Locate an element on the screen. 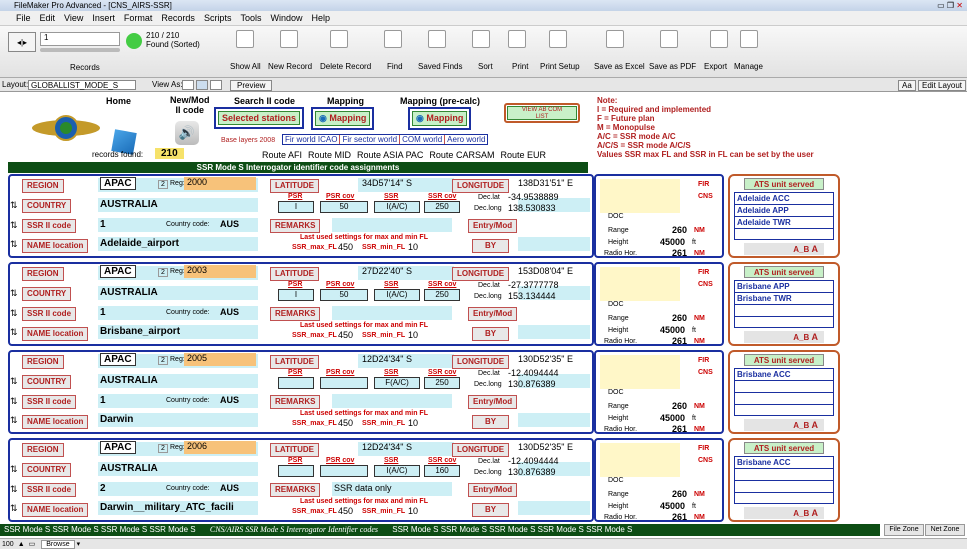 The height and width of the screenshot is (549, 967). save-pdf-icon is located at coordinates (669, 39).